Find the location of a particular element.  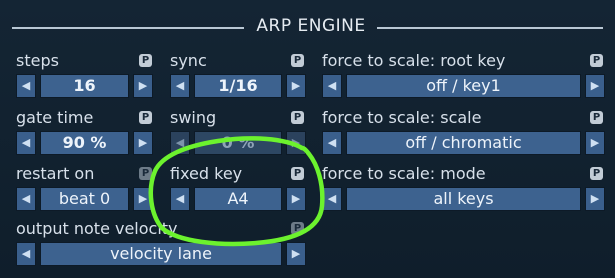

param-sync: sync P ◀ 1/16 ▶ is located at coordinates (238, 75).